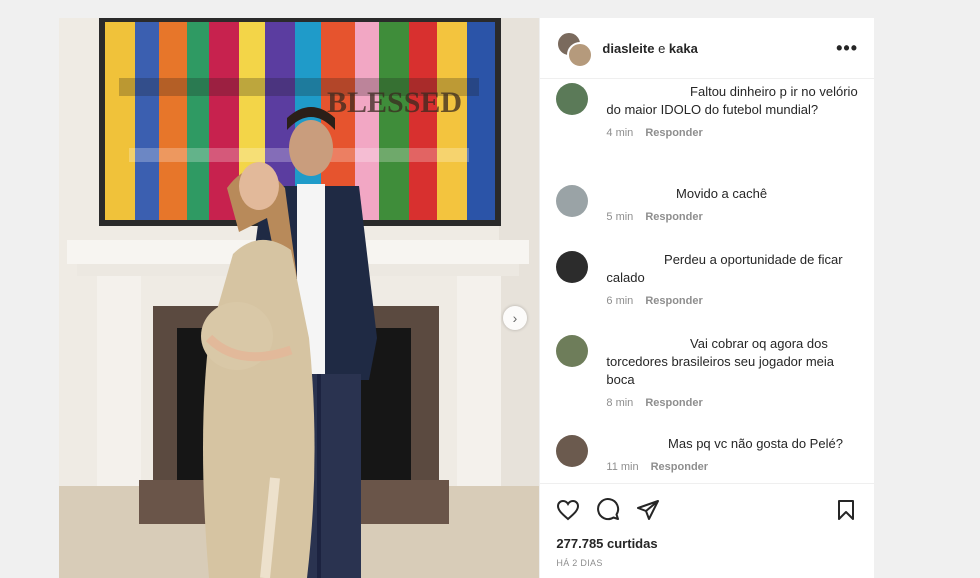 Image resolution: width=980 pixels, height=578 pixels. Describe the element at coordinates (568, 510) in the screenshot. I see `heart-icon` at that location.